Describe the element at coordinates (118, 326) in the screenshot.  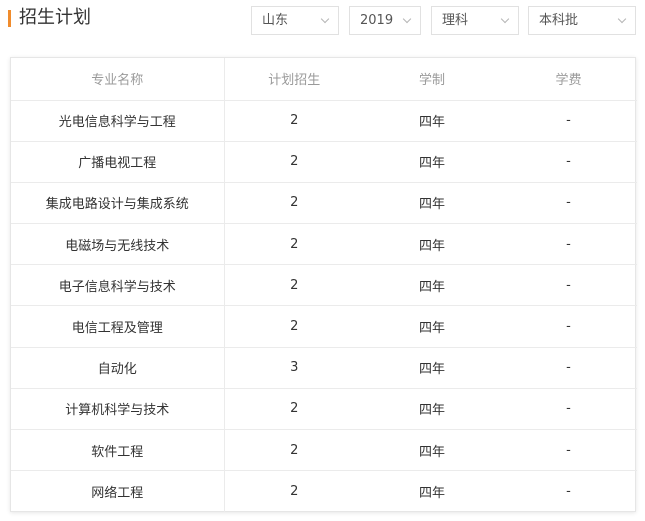
I see `cell-major: 电信工程及管理` at that location.